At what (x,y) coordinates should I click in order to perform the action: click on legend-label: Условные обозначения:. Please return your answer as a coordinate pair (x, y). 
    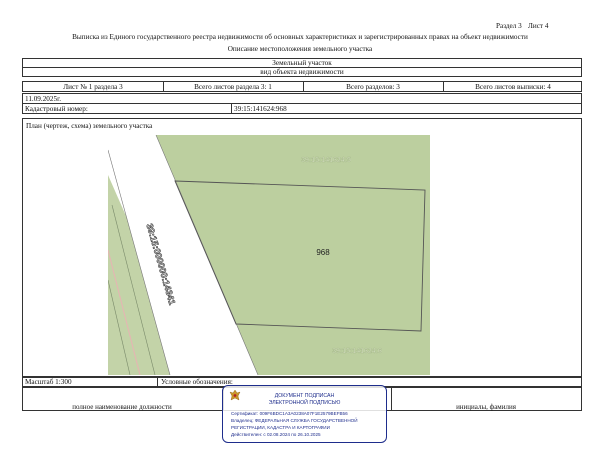
    Looking at the image, I should click on (197, 382).